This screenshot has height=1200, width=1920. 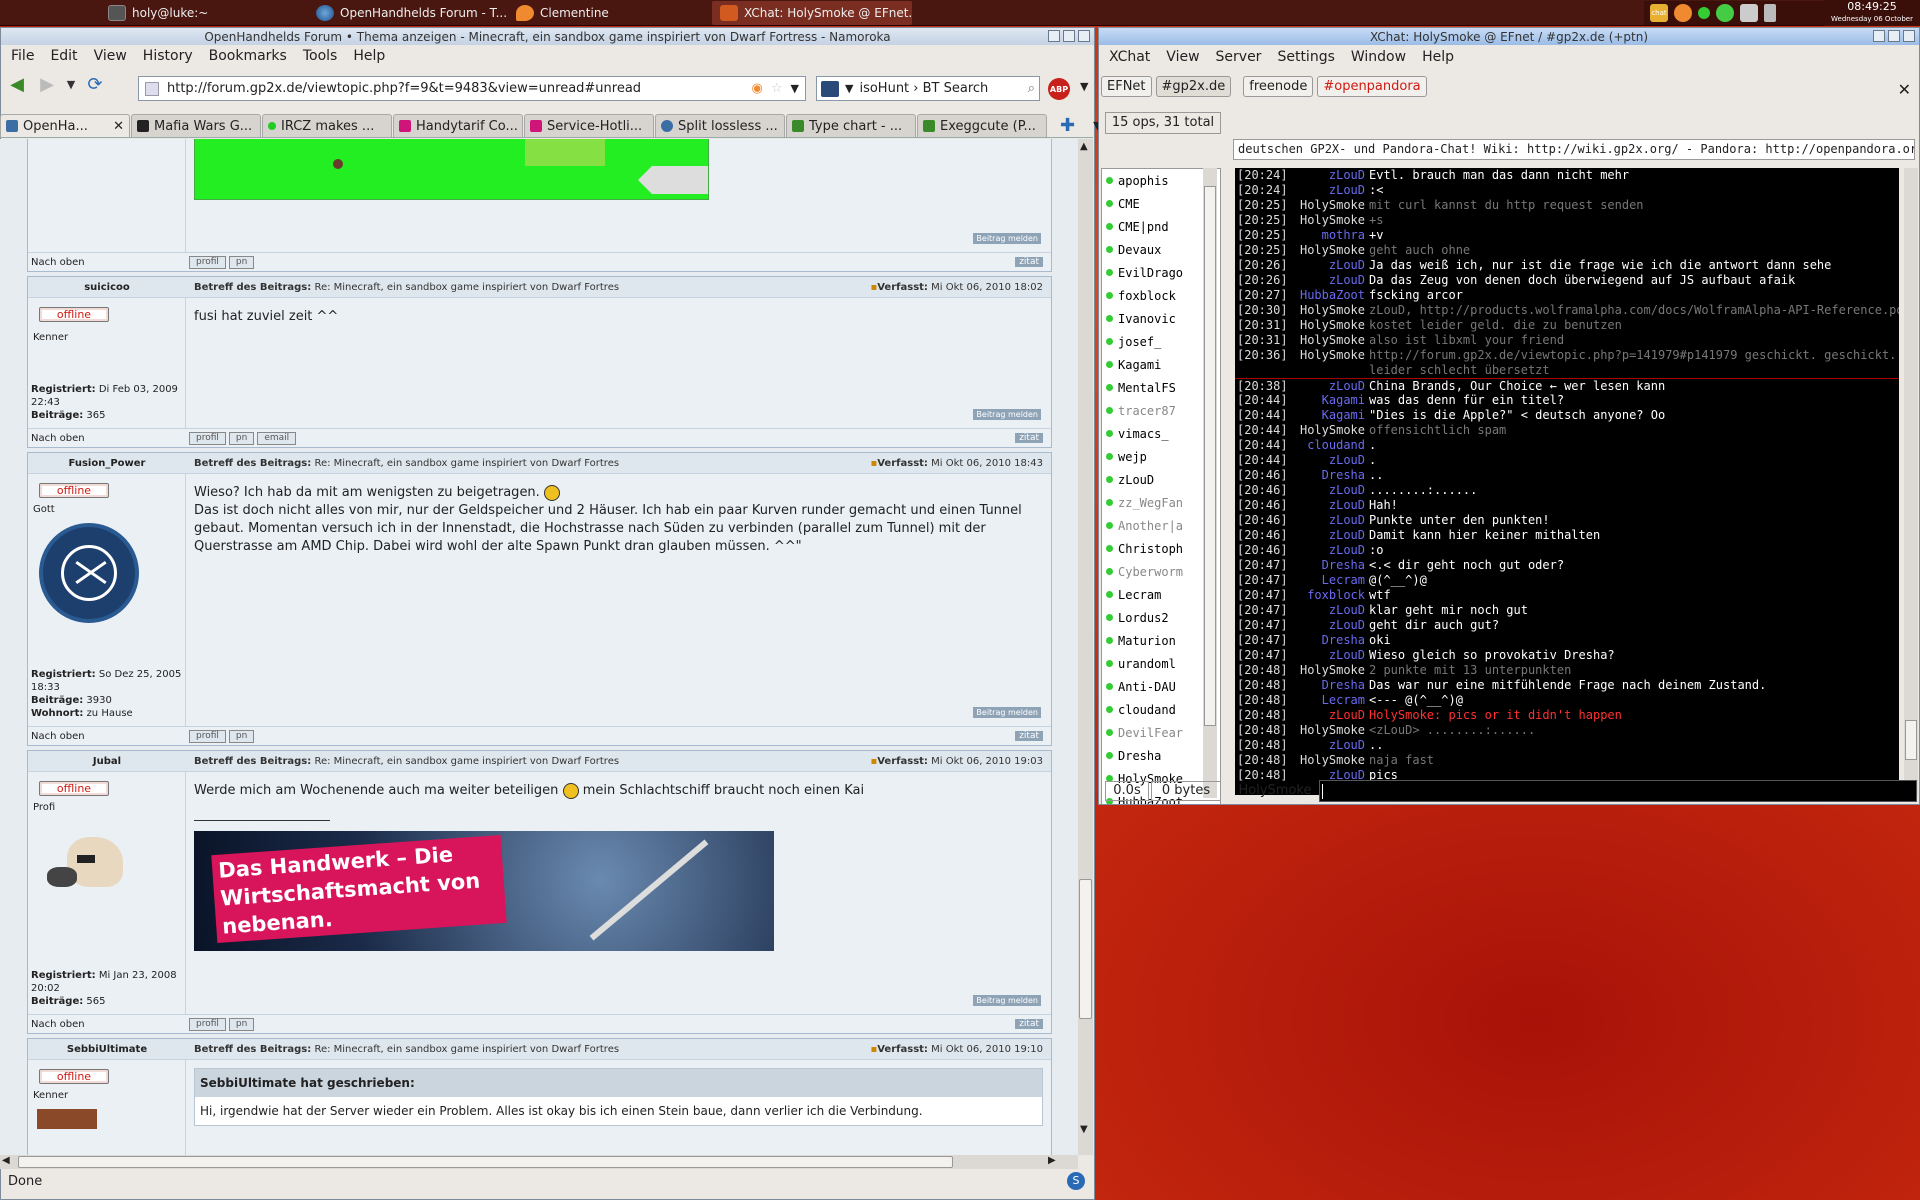 I want to click on chat-nick: foxblock, so click(x=1327, y=595).